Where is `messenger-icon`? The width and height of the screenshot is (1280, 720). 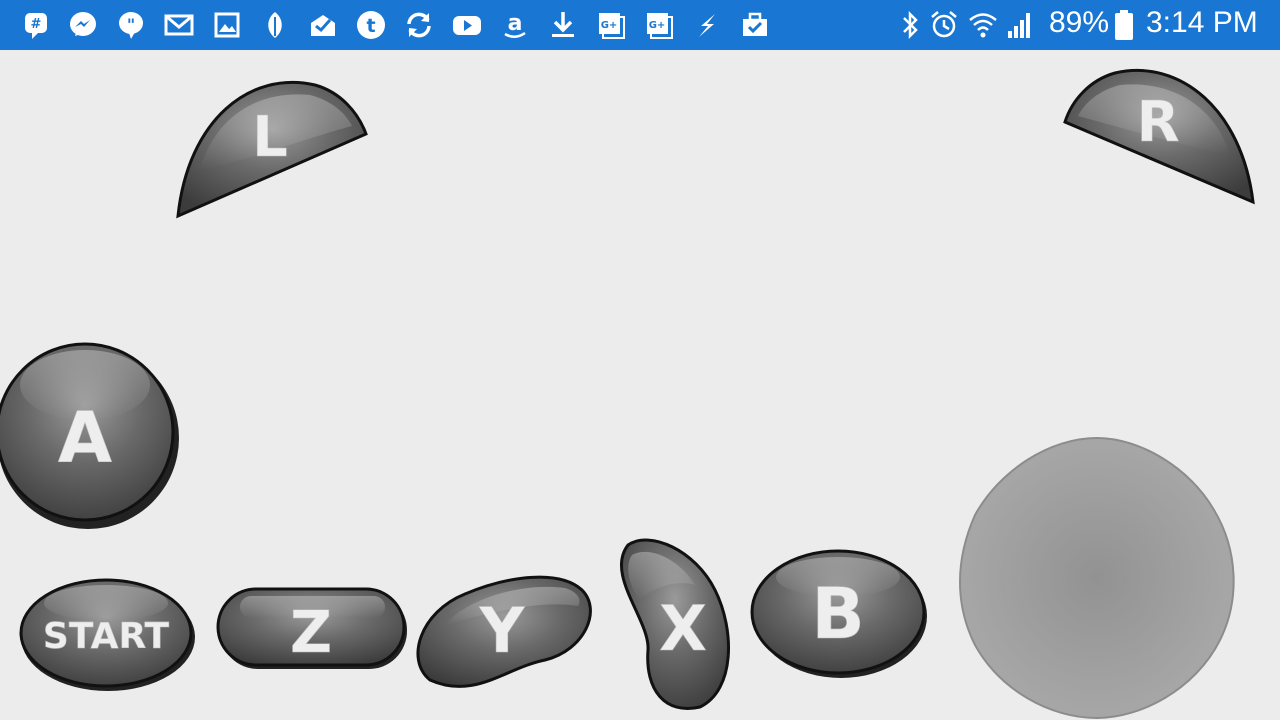 messenger-icon is located at coordinates (83, 24).